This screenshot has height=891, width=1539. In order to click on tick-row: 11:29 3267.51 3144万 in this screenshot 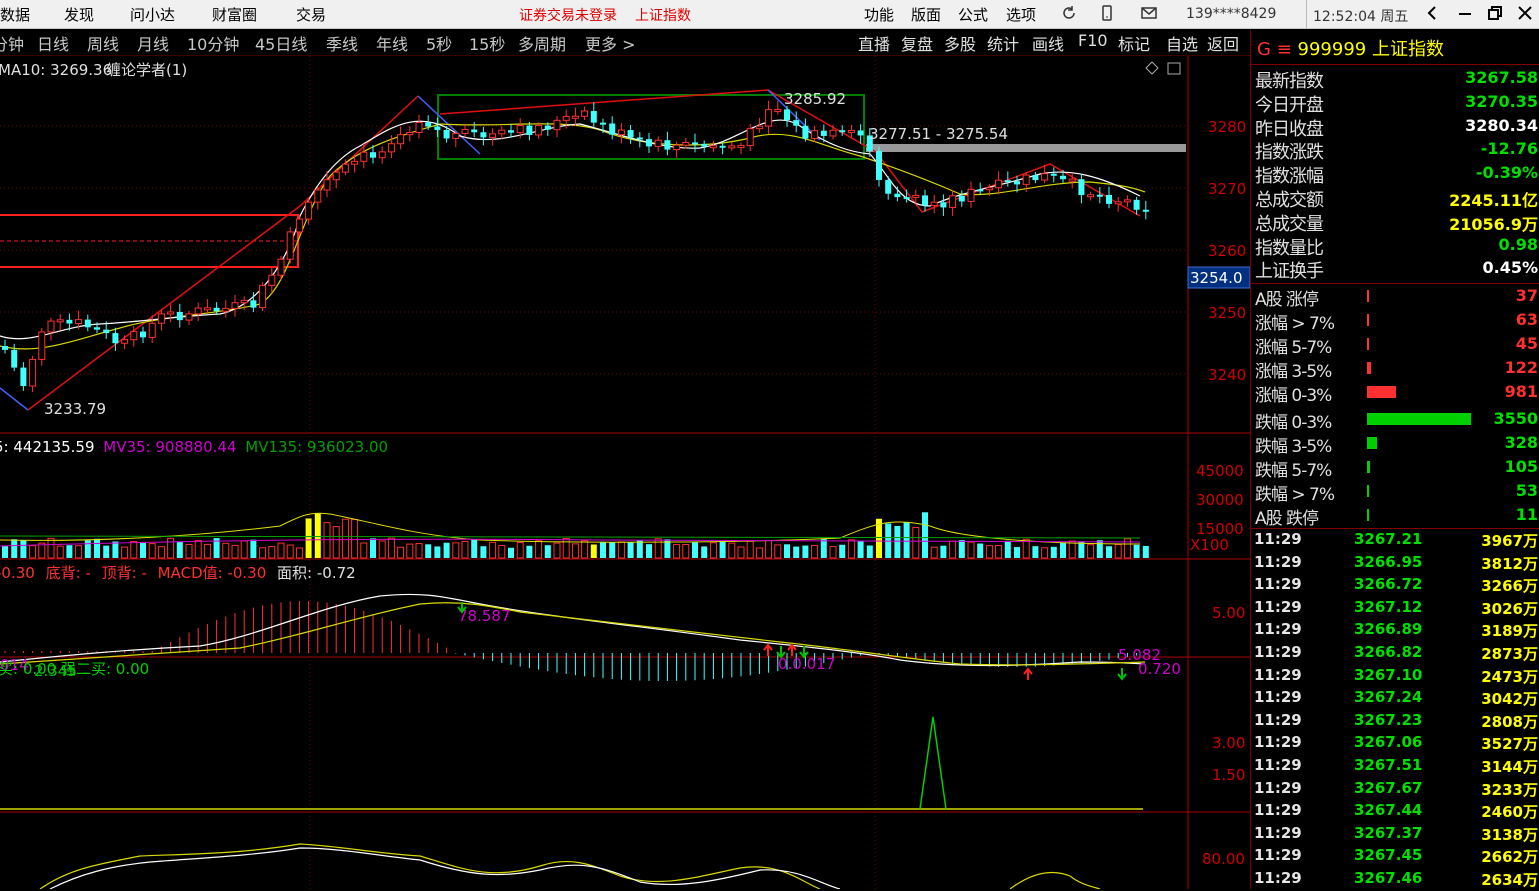, I will do `click(1395, 766)`.